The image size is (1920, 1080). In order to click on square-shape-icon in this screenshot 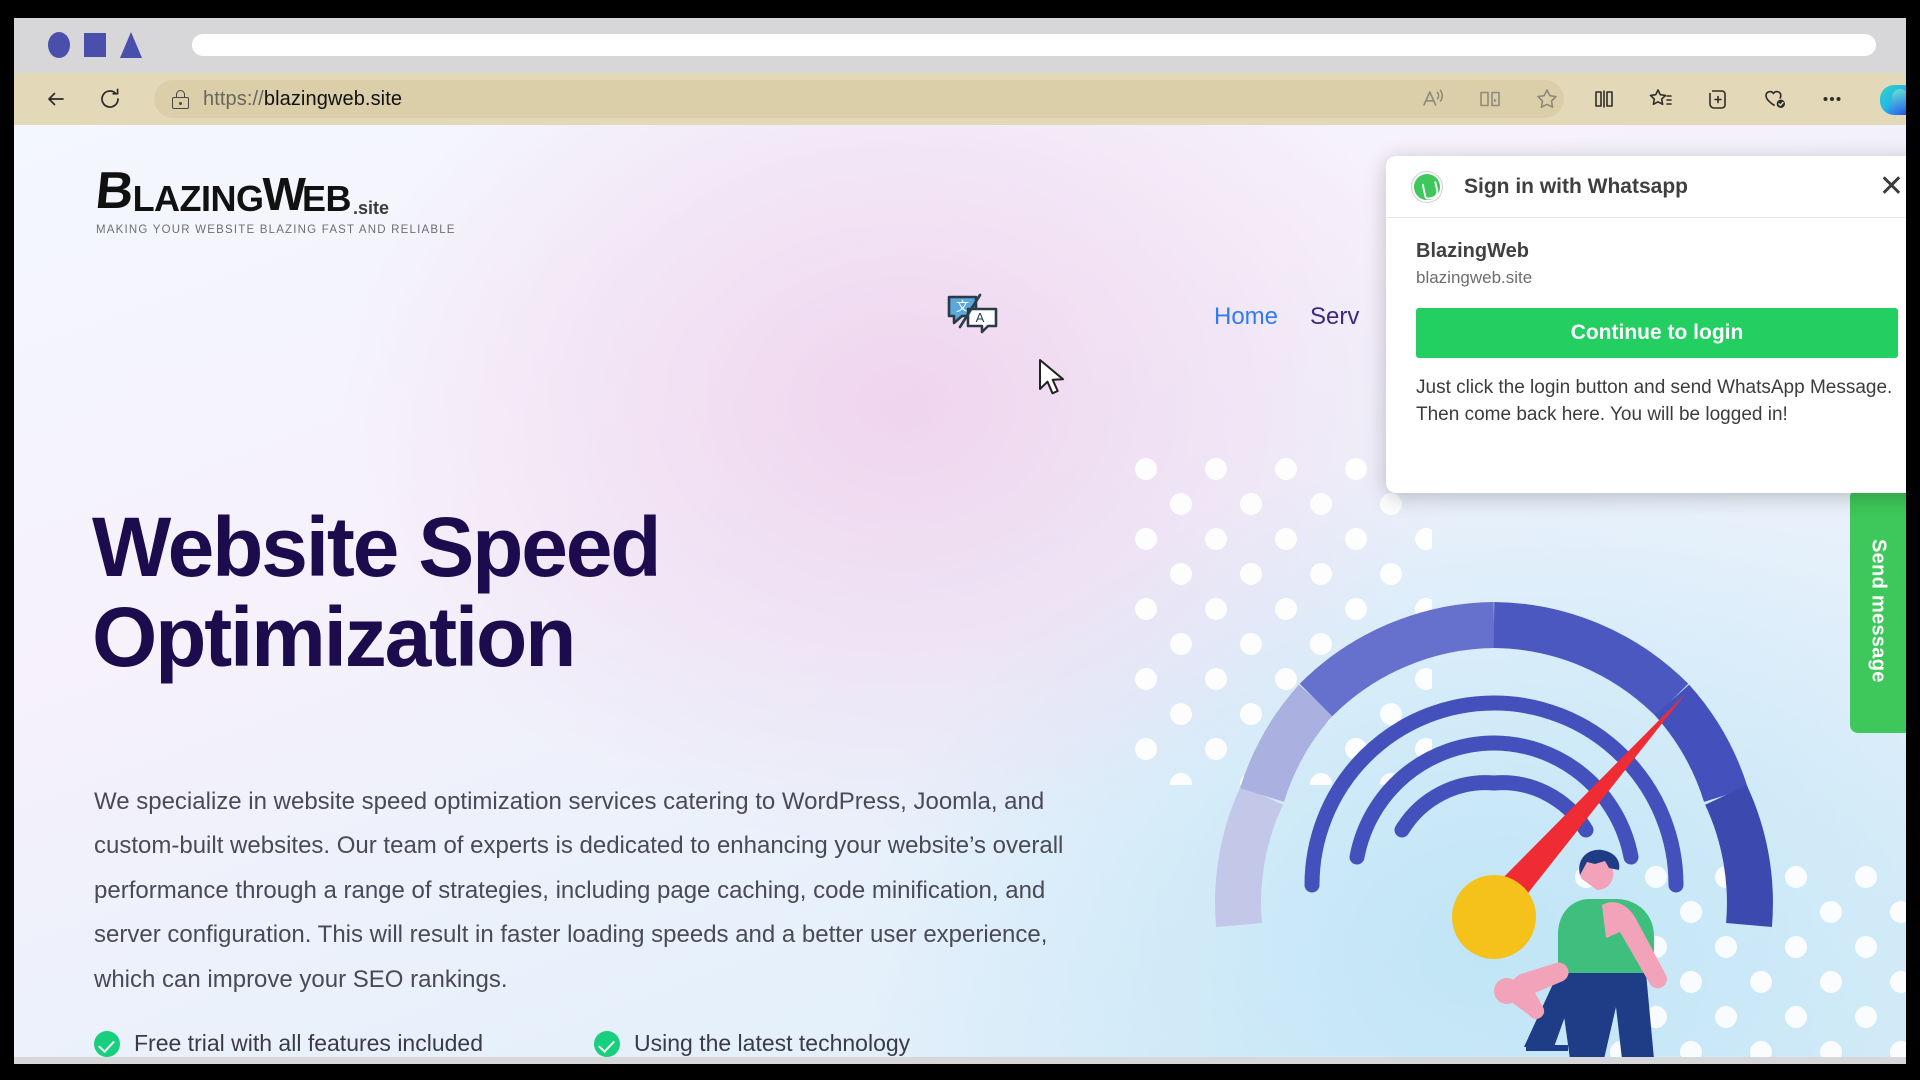, I will do `click(95, 45)`.